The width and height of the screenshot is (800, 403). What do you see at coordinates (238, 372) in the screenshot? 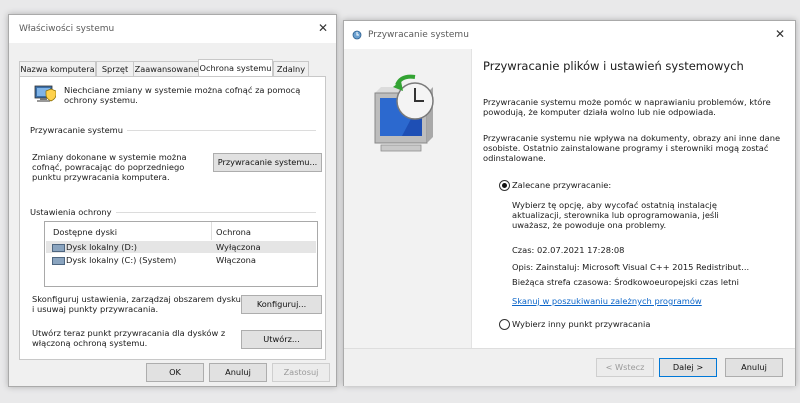
I see `cancel-button: Anuluj` at bounding box center [238, 372].